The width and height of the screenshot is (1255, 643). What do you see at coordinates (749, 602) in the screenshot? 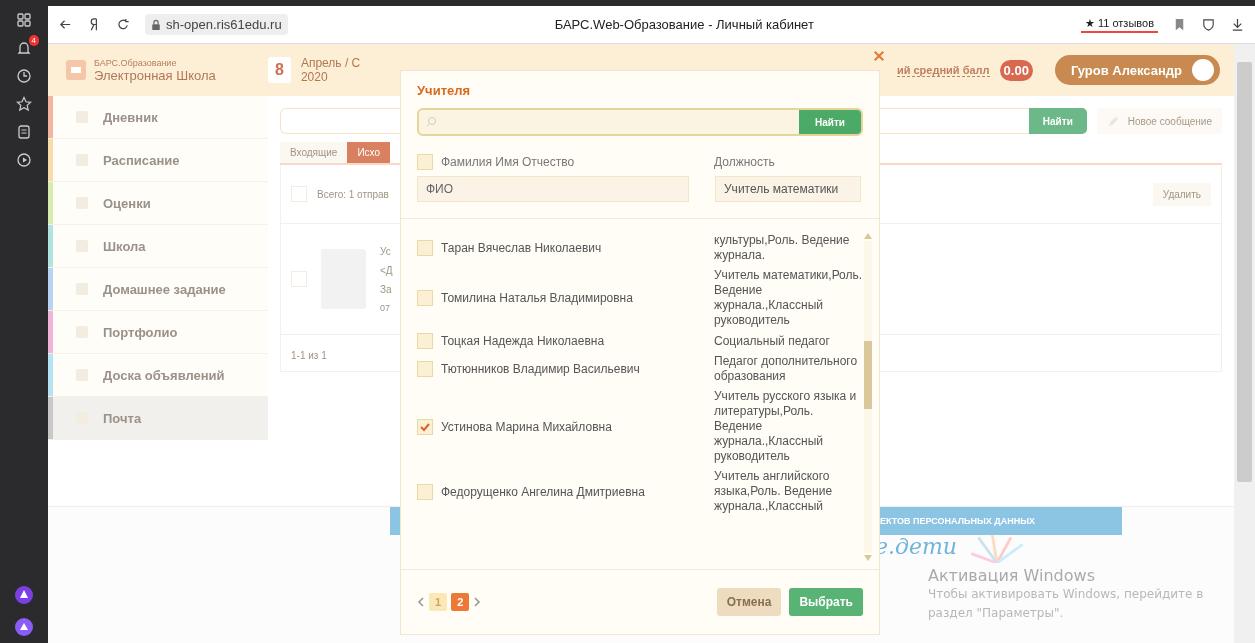
I see `cancel-button: Отмена` at bounding box center [749, 602].